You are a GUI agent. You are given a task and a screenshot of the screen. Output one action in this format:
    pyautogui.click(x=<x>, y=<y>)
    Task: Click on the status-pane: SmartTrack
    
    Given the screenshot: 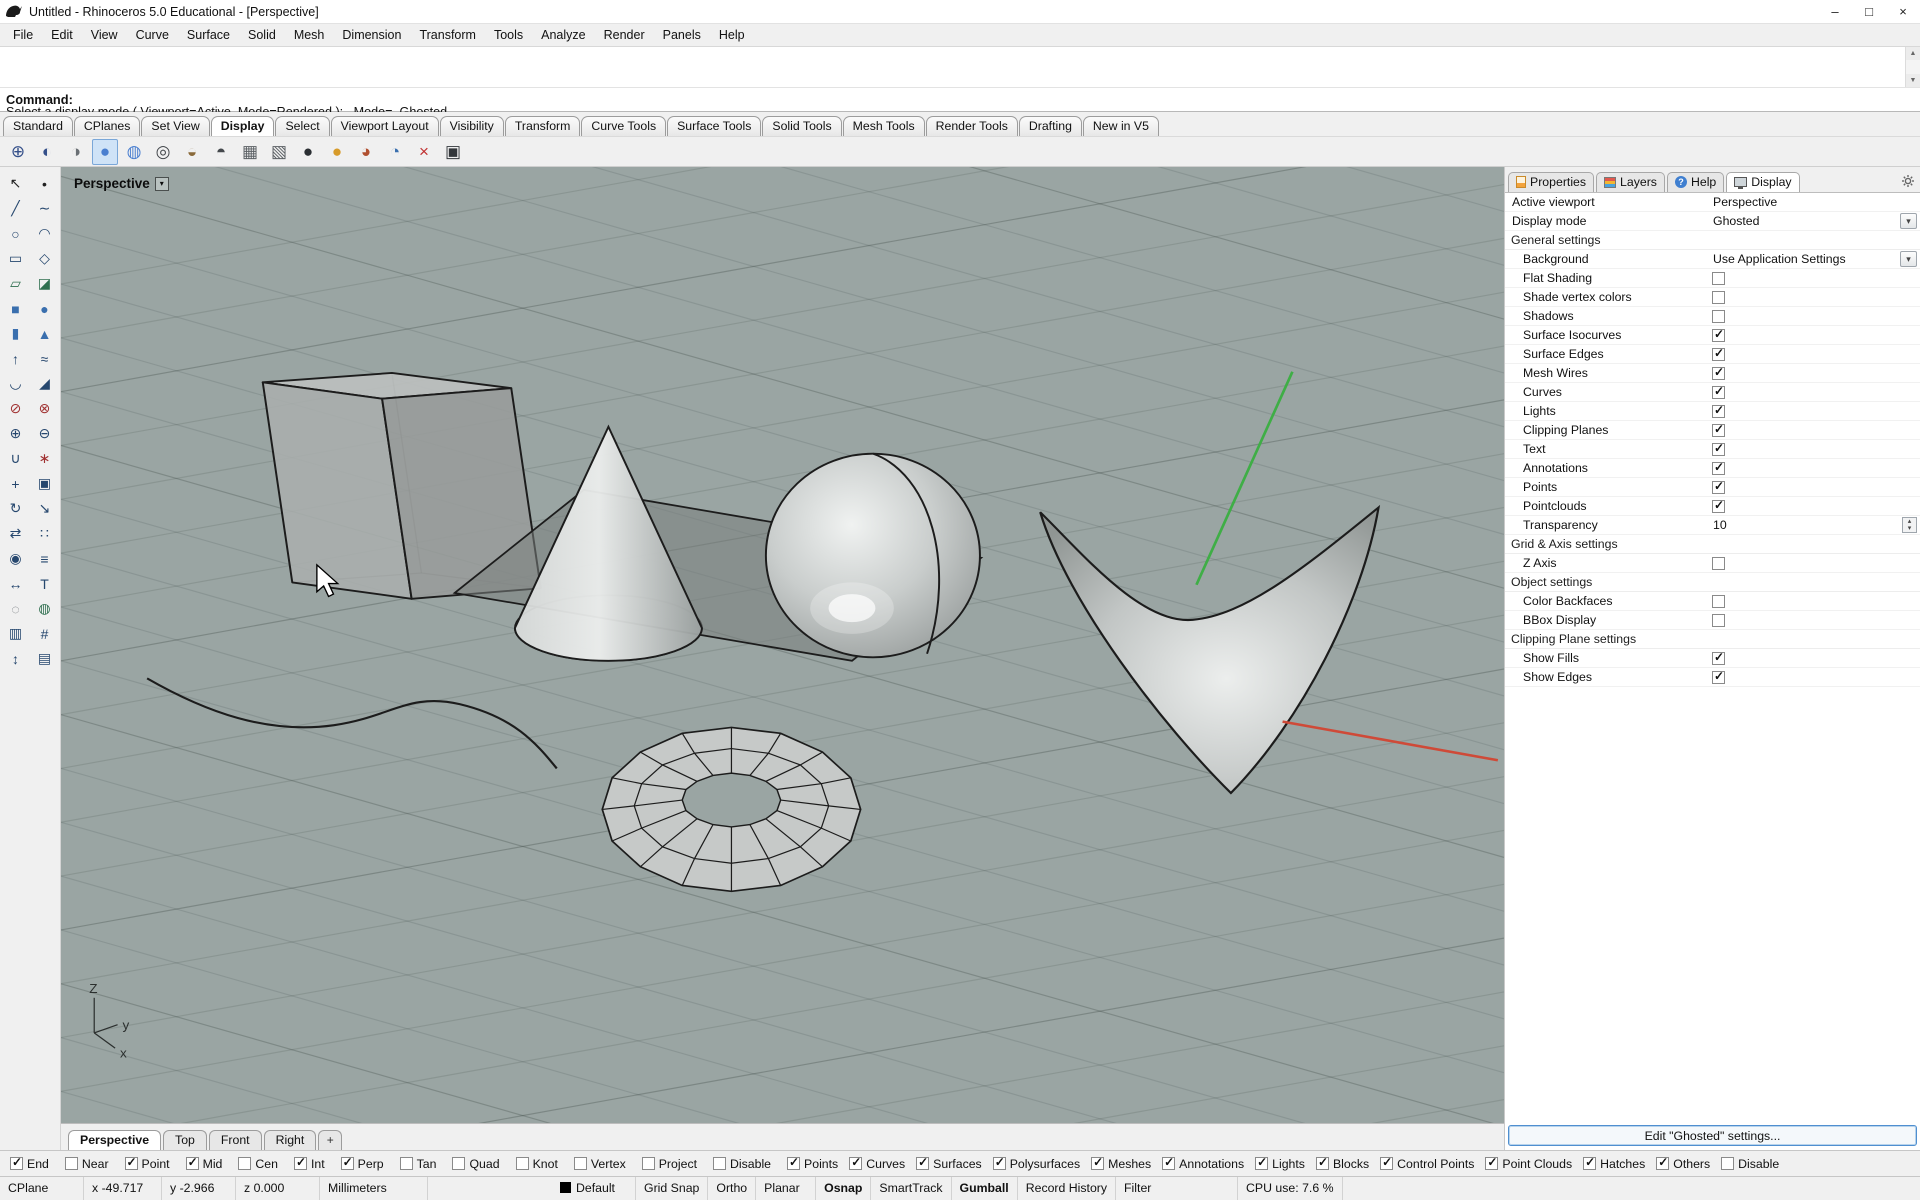 What is the action you would take?
    pyautogui.click(x=911, y=1188)
    